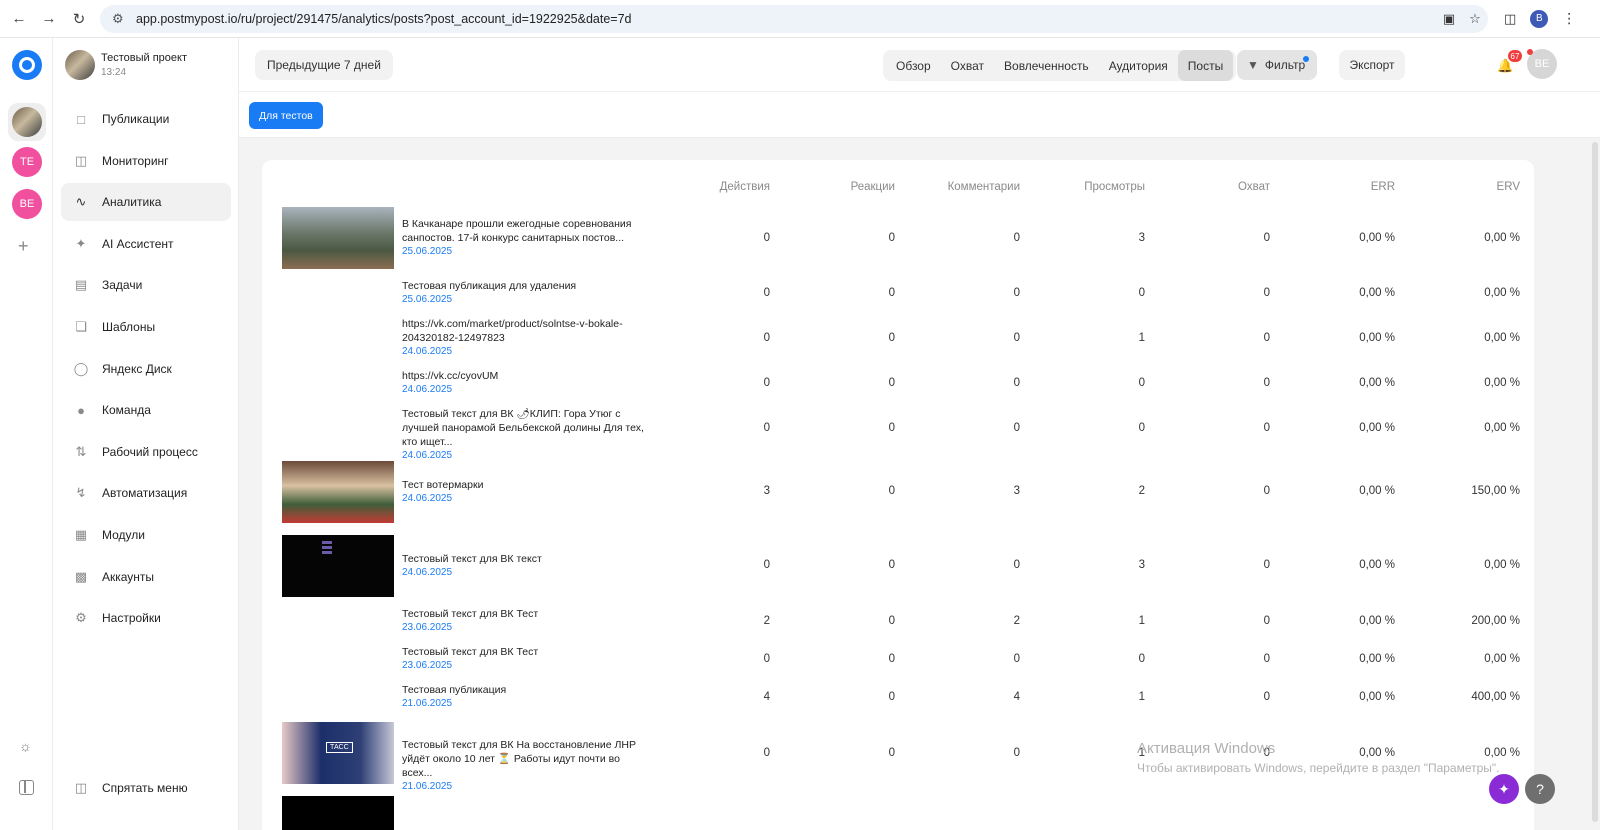  What do you see at coordinates (710, 187) in the screenshot?
I see `column-header-actions: Действия` at bounding box center [710, 187].